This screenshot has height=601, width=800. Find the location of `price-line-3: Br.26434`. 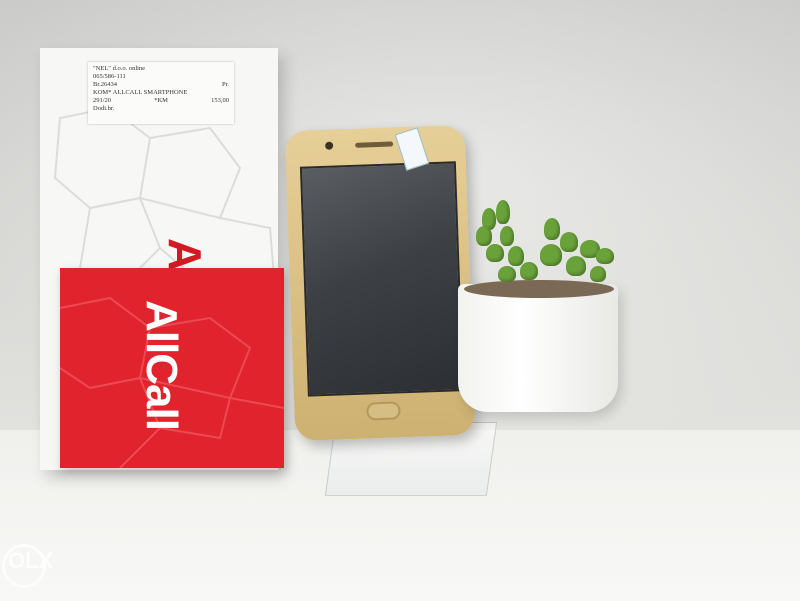

price-line-3: Br.26434 is located at coordinates (105, 84).